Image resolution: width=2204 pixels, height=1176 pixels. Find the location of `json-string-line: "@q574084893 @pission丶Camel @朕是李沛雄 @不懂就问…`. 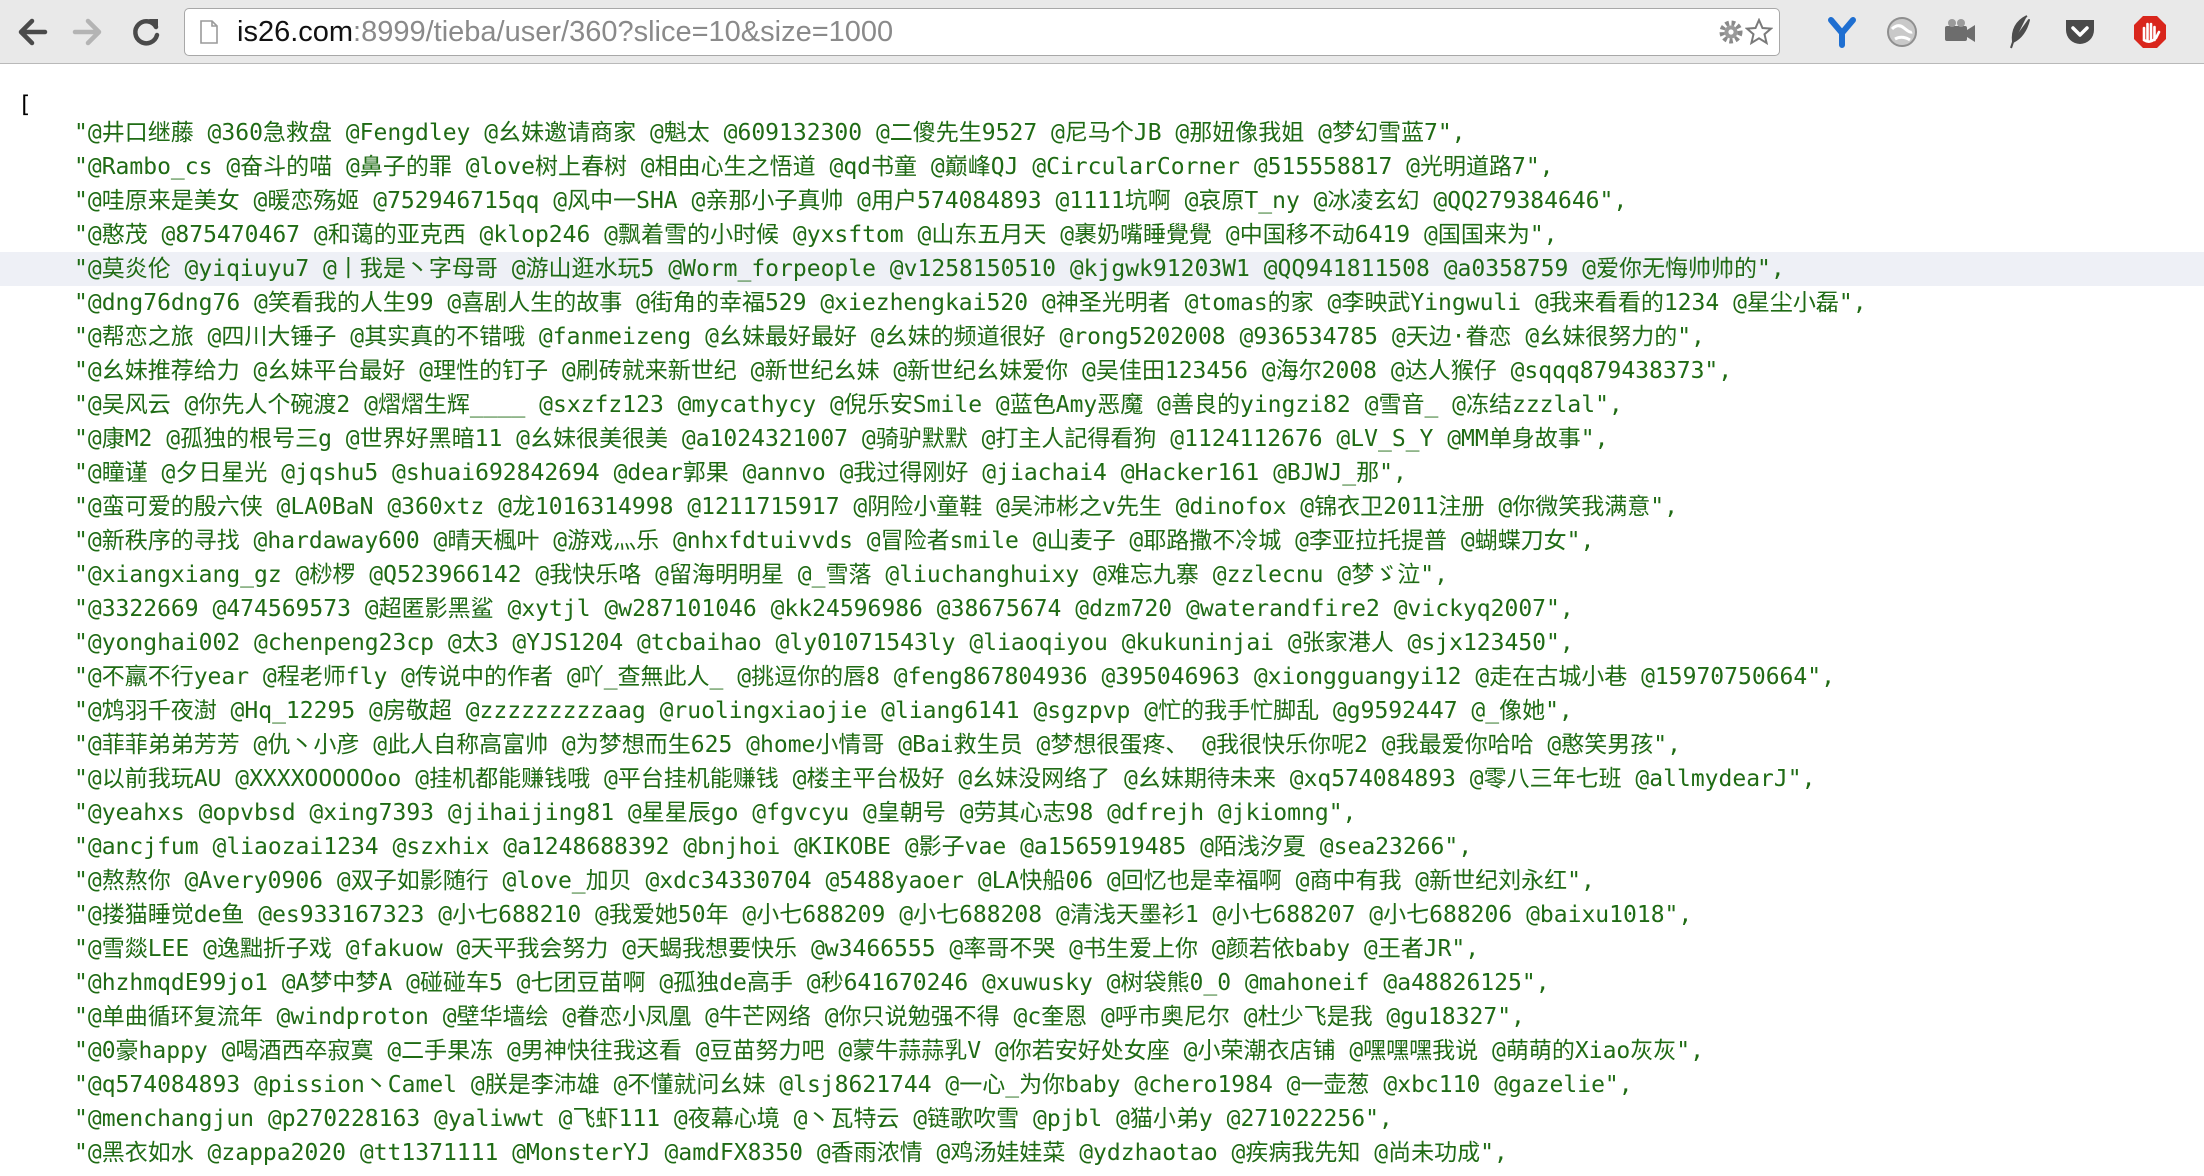

json-string-line: "@q574084893 @pission丶Camel @朕是李沛雄 @不懂就问… is located at coordinates (853, 1085).